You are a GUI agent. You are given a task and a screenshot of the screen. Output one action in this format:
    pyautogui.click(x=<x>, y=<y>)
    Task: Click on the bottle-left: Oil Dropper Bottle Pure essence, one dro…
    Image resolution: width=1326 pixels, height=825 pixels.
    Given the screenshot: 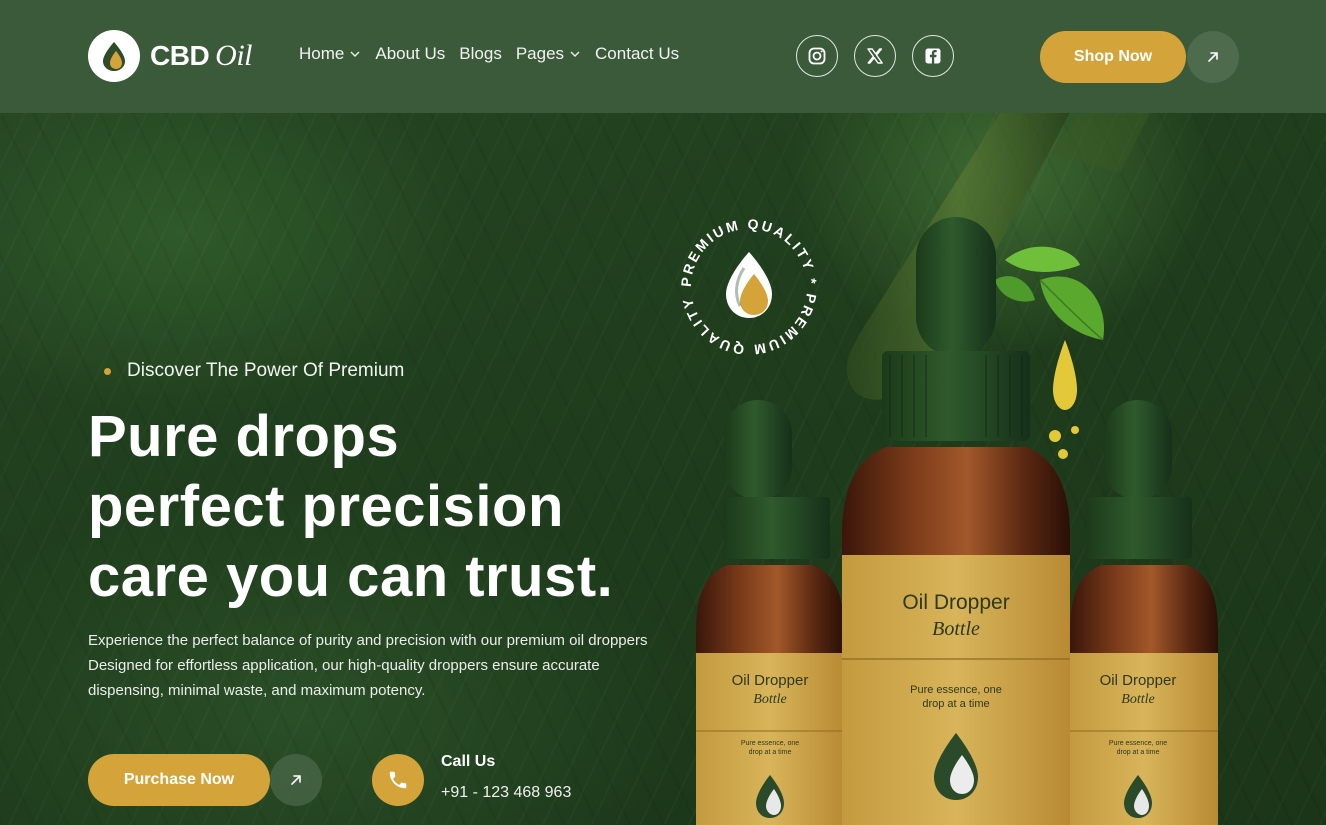 What is the action you would take?
    pyautogui.click(x=770, y=612)
    